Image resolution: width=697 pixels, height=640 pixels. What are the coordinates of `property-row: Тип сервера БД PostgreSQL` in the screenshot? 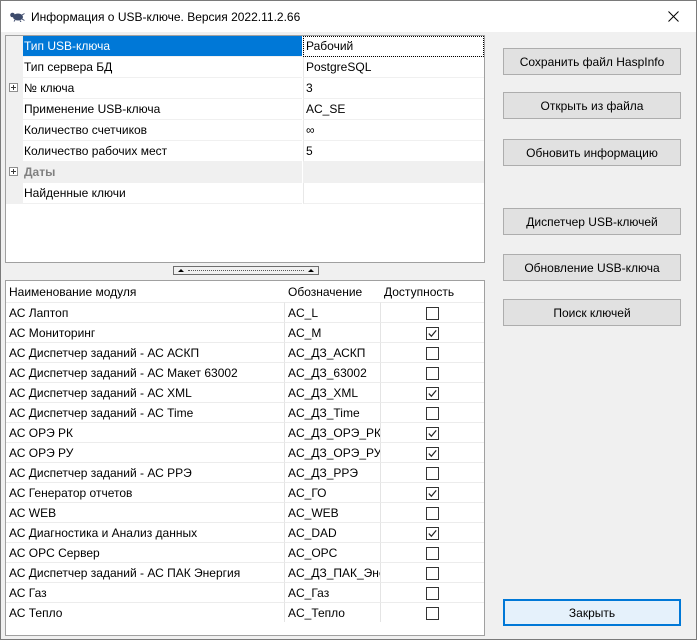 It's located at (245, 67).